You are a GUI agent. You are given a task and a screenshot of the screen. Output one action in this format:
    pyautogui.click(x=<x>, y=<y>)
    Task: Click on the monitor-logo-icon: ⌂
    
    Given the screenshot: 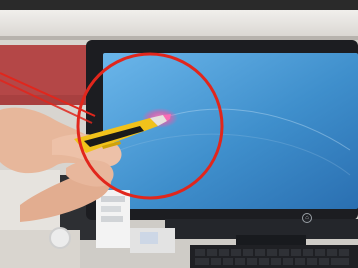 What is the action you would take?
    pyautogui.click(x=307, y=218)
    